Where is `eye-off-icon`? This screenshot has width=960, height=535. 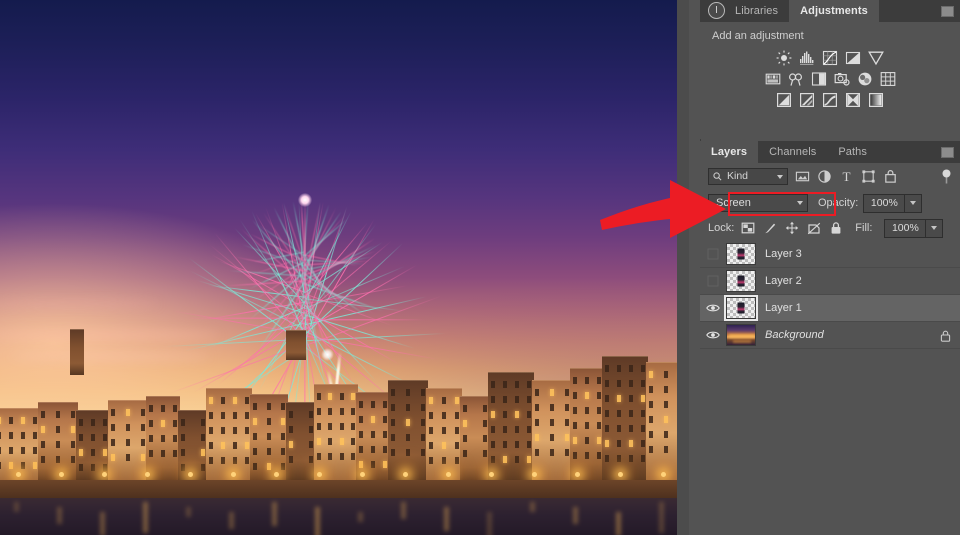 eye-off-icon is located at coordinates (713, 254).